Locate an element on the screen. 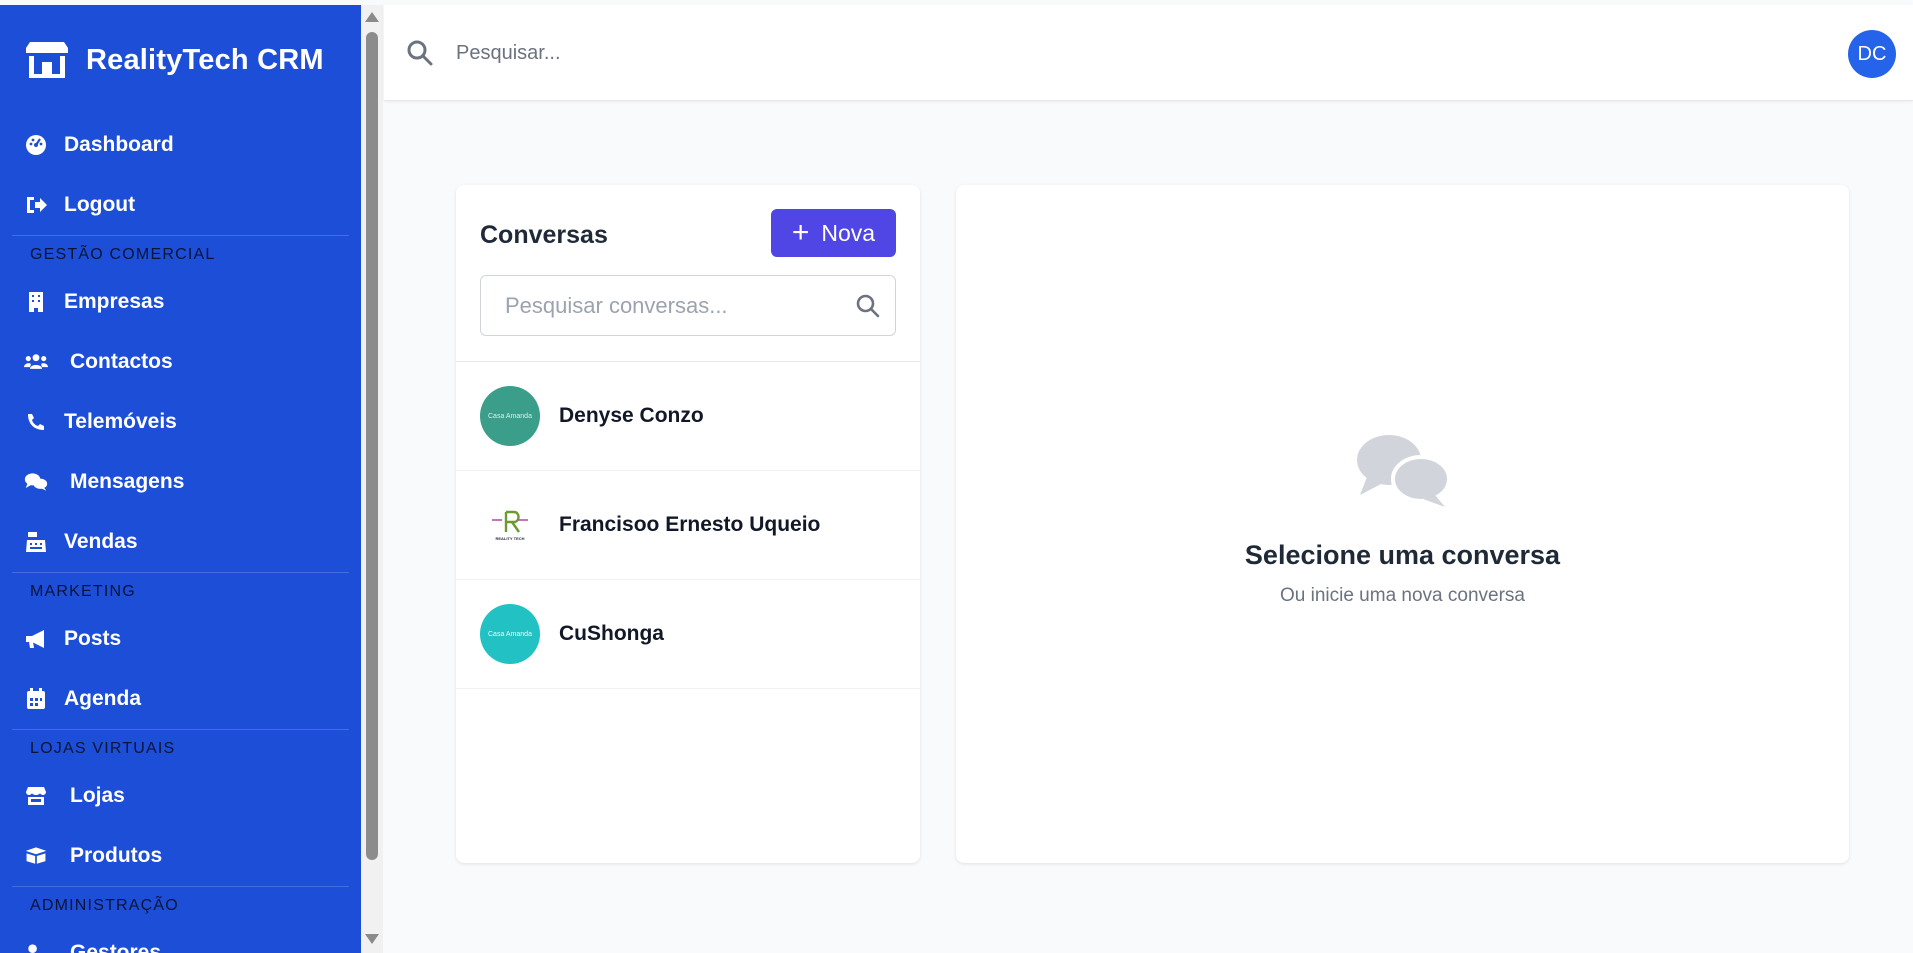 This screenshot has height=953, width=1913. users-icon is located at coordinates (38, 362).